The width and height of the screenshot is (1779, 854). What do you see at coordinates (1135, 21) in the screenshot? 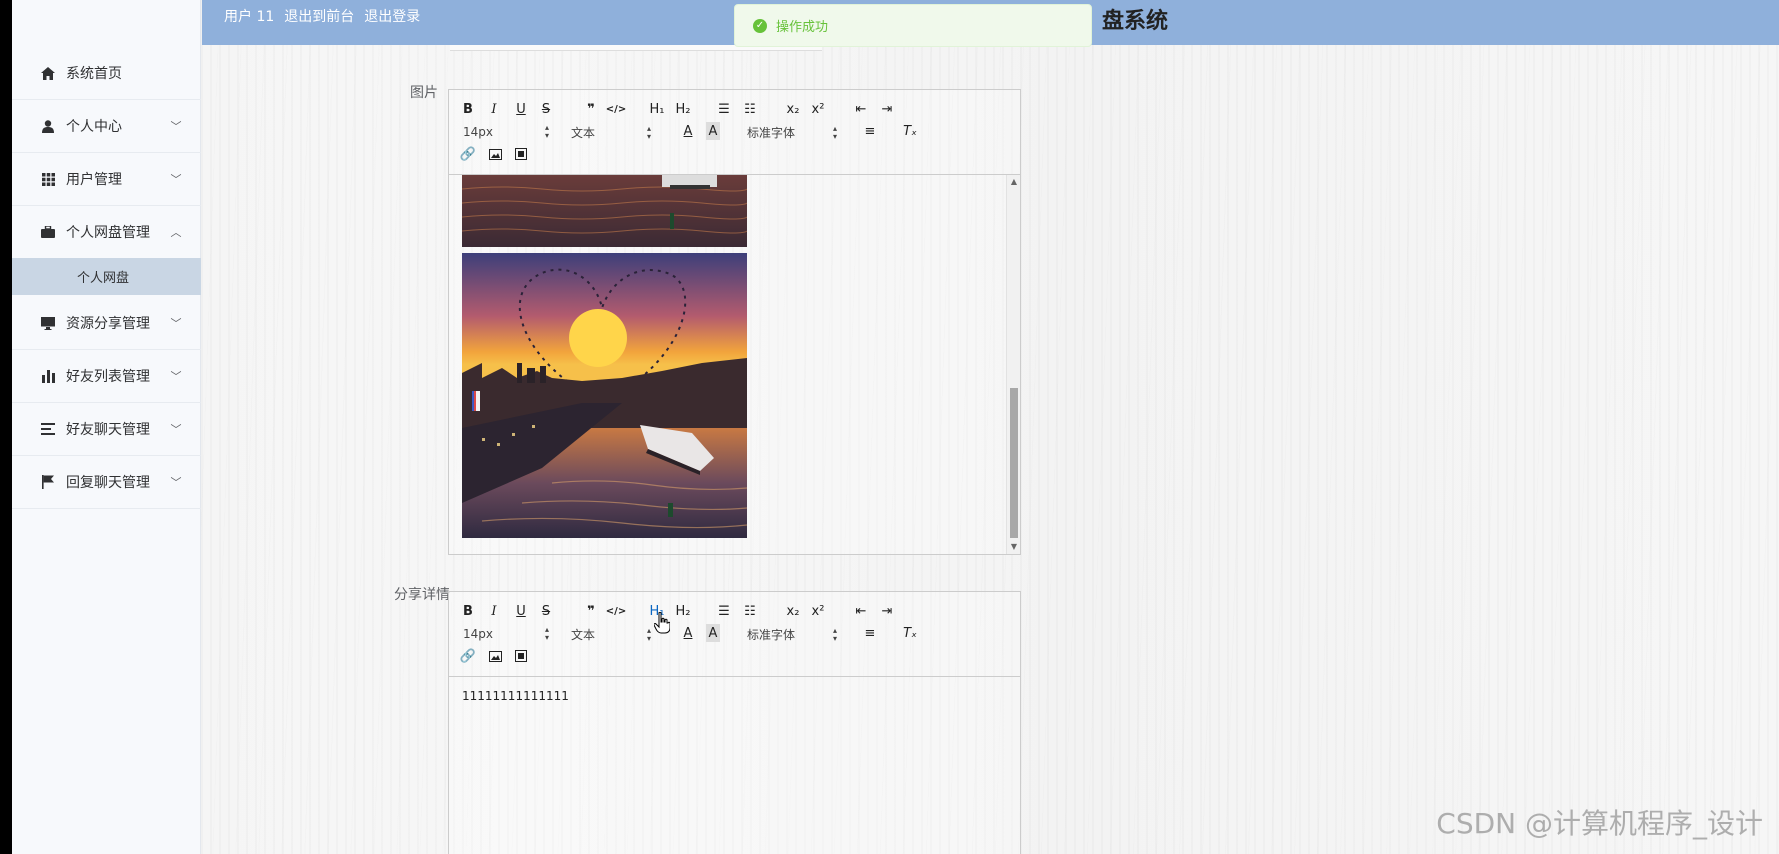
I see `system-title: 盘系统` at bounding box center [1135, 21].